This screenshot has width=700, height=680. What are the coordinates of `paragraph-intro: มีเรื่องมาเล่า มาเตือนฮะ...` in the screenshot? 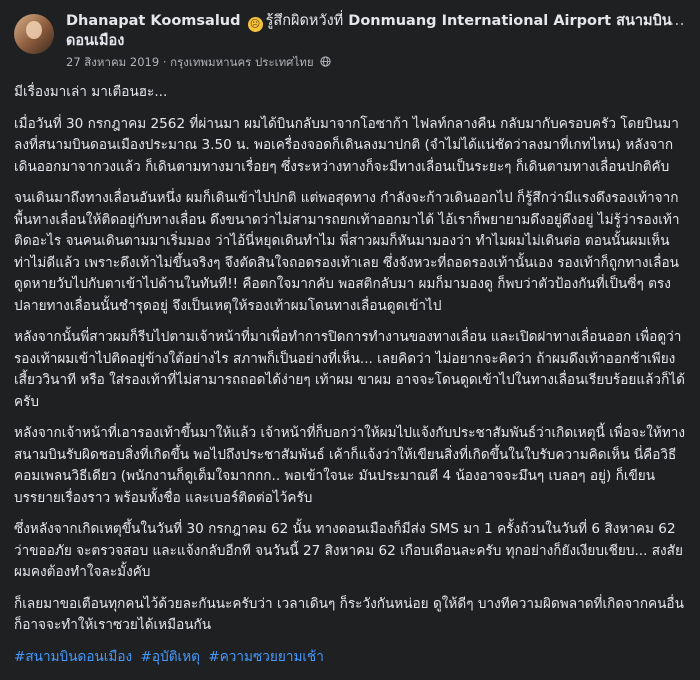 It's located at (91, 92).